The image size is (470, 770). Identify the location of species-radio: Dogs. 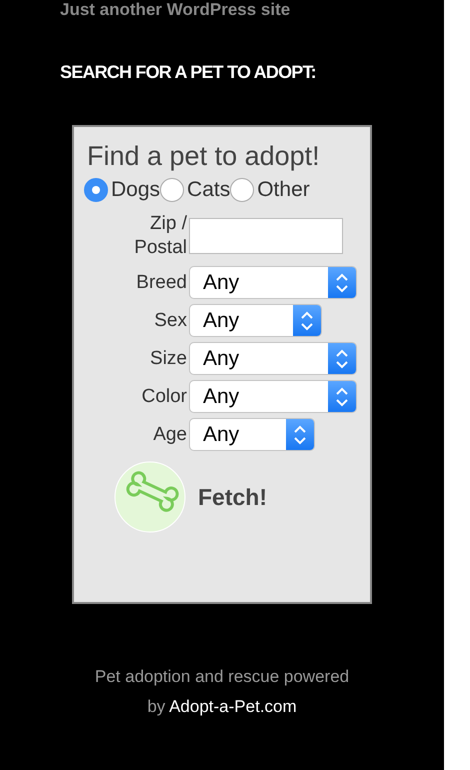
(122, 190).